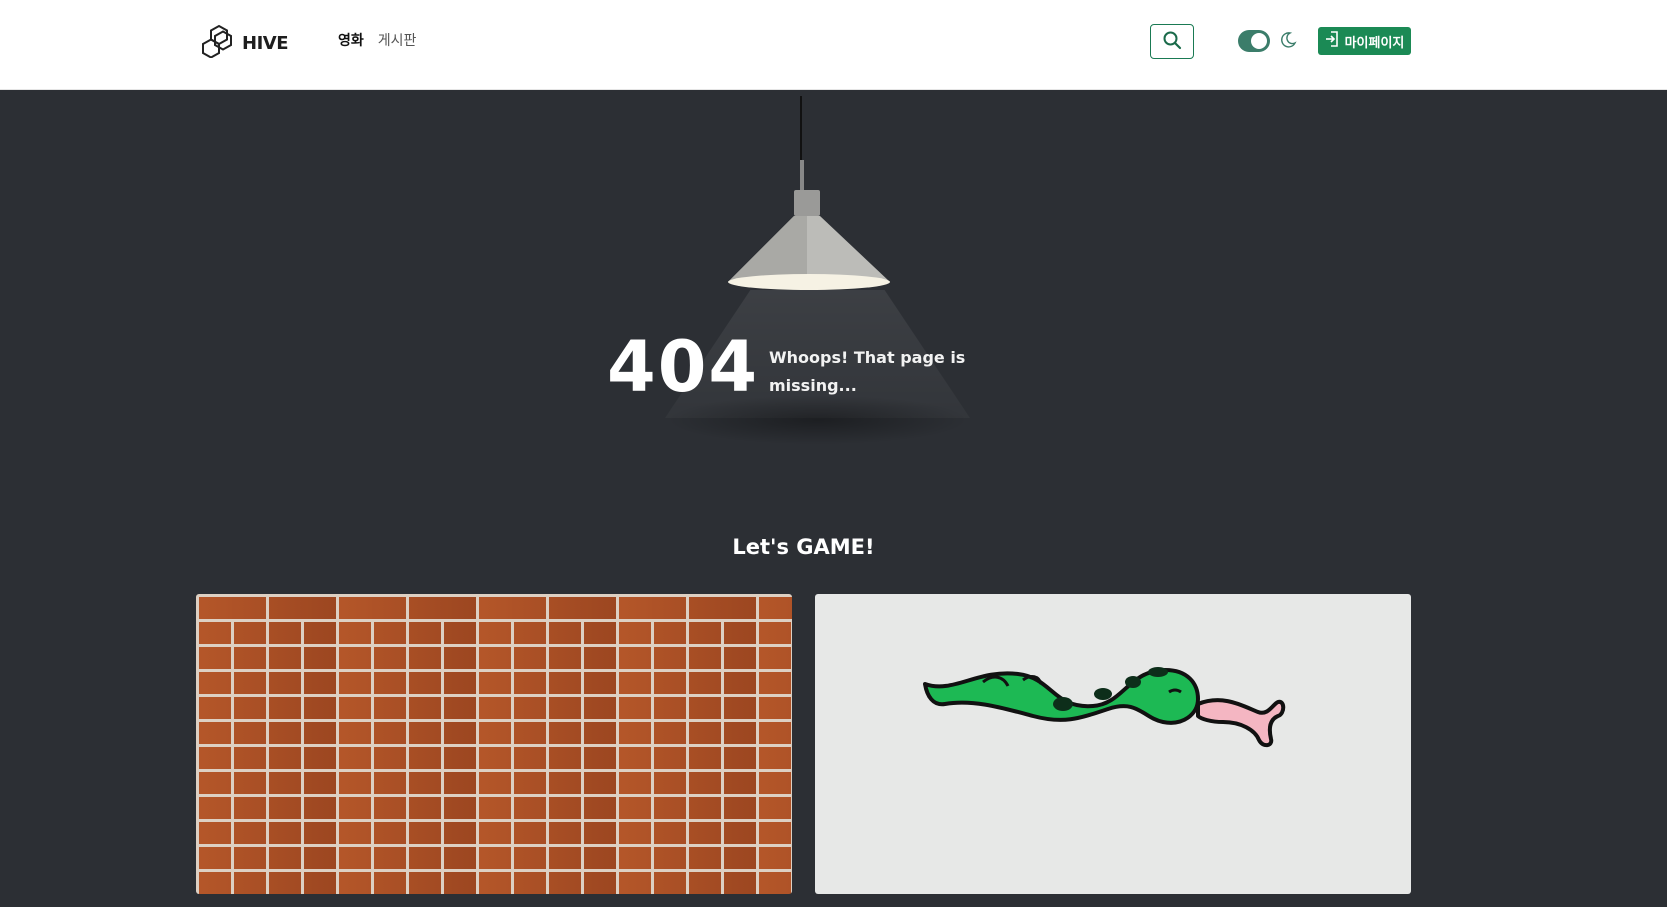  What do you see at coordinates (377, 40) in the screenshot?
I see `main-nav: 영화 게시판` at bounding box center [377, 40].